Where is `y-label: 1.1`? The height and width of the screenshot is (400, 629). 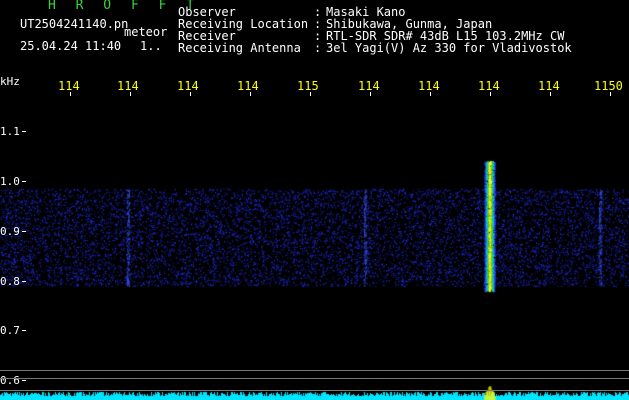 y-label: 1.1 is located at coordinates (10, 131).